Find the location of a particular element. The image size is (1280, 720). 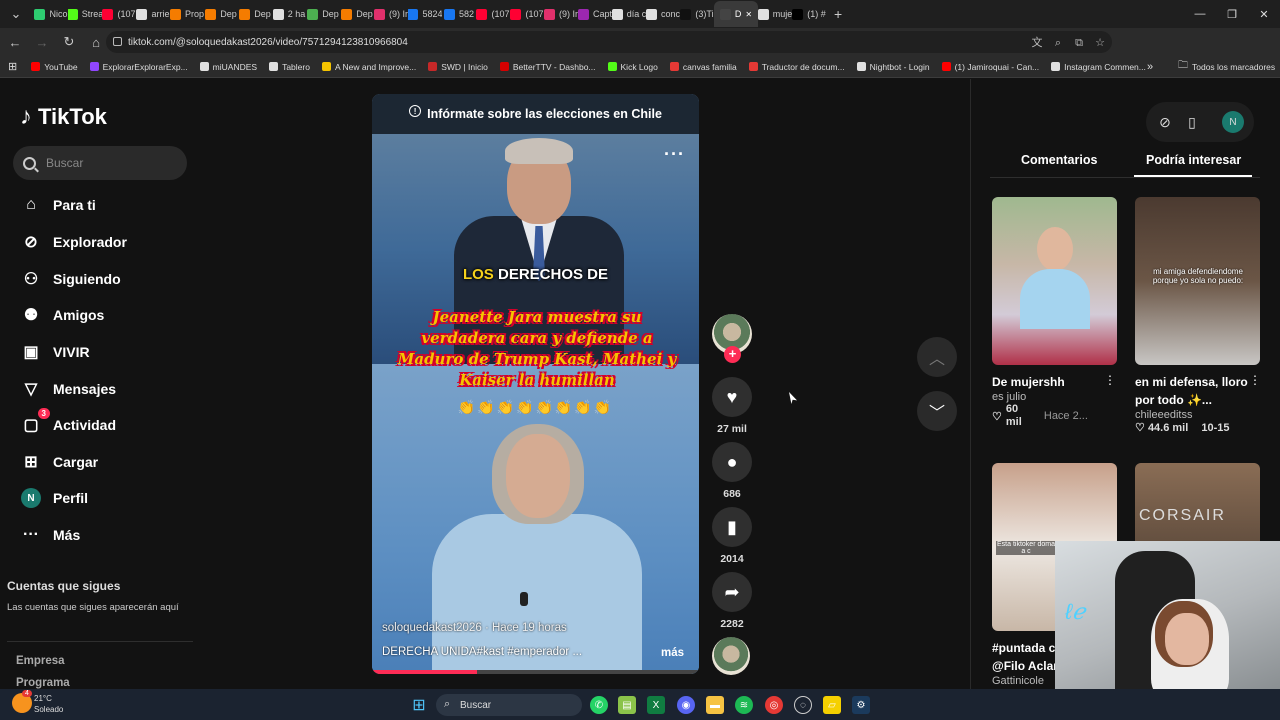

like-heart-icon: ♥ is located at coordinates (732, 397).